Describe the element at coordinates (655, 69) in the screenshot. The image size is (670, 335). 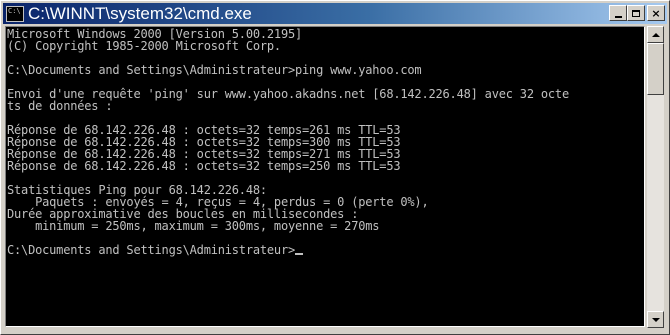
I see `scrollbar-thumb` at that location.